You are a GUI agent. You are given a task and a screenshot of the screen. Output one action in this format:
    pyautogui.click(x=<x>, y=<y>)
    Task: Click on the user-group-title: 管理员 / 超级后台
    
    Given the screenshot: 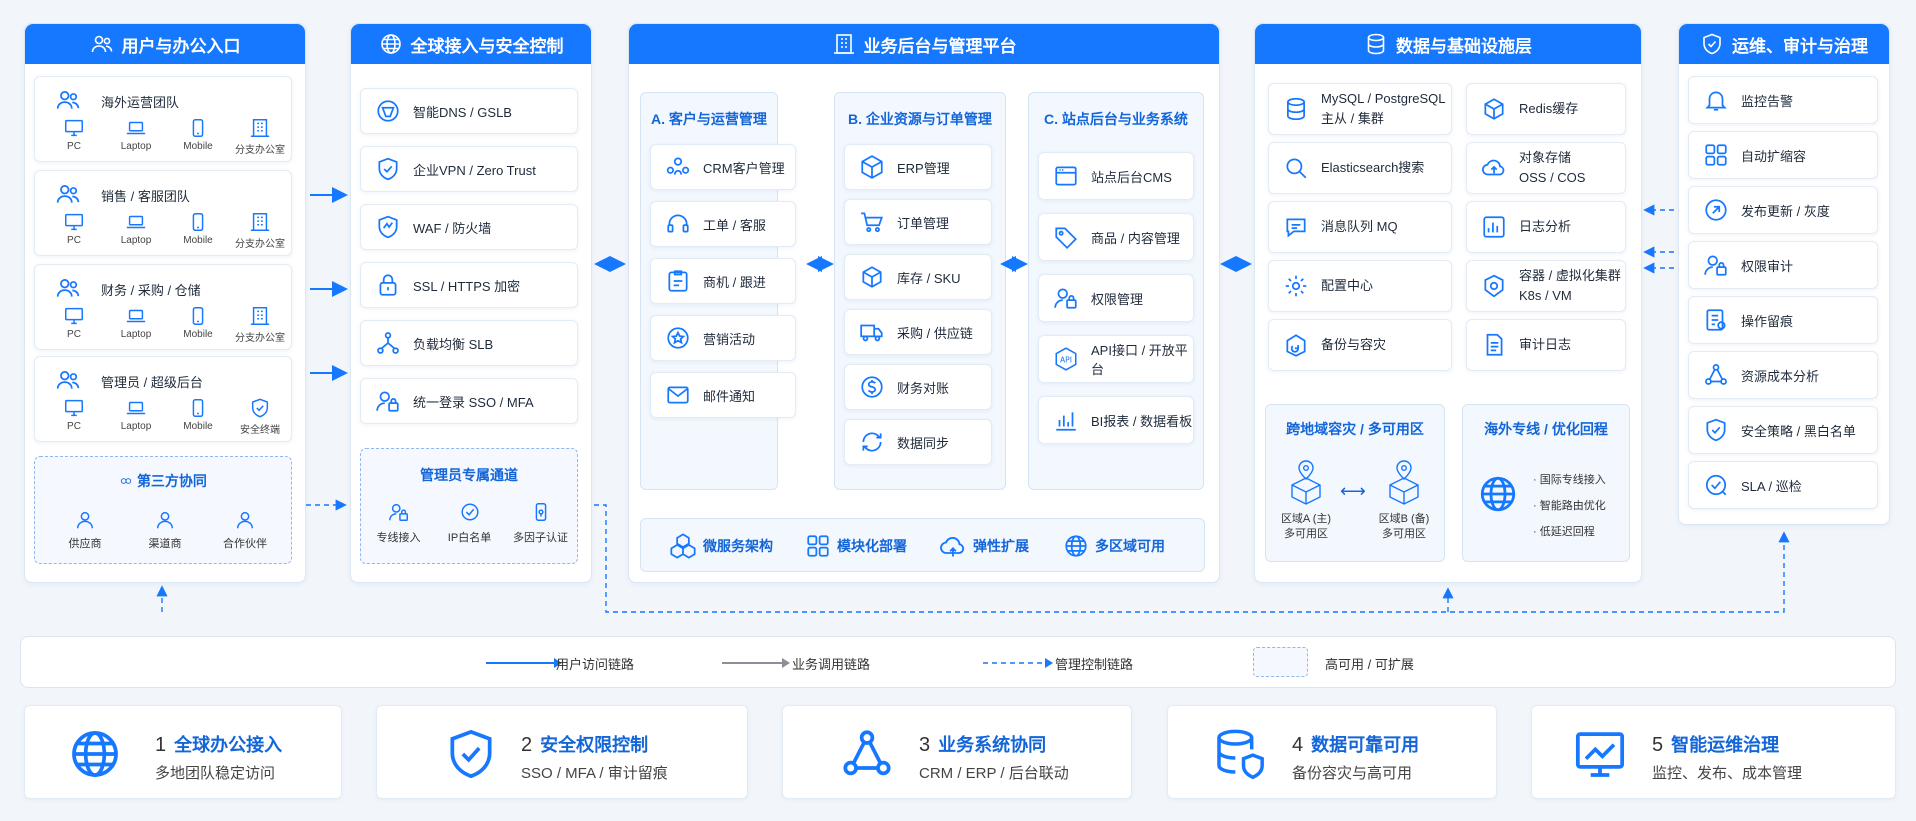 What is the action you would take?
    pyautogui.click(x=152, y=382)
    